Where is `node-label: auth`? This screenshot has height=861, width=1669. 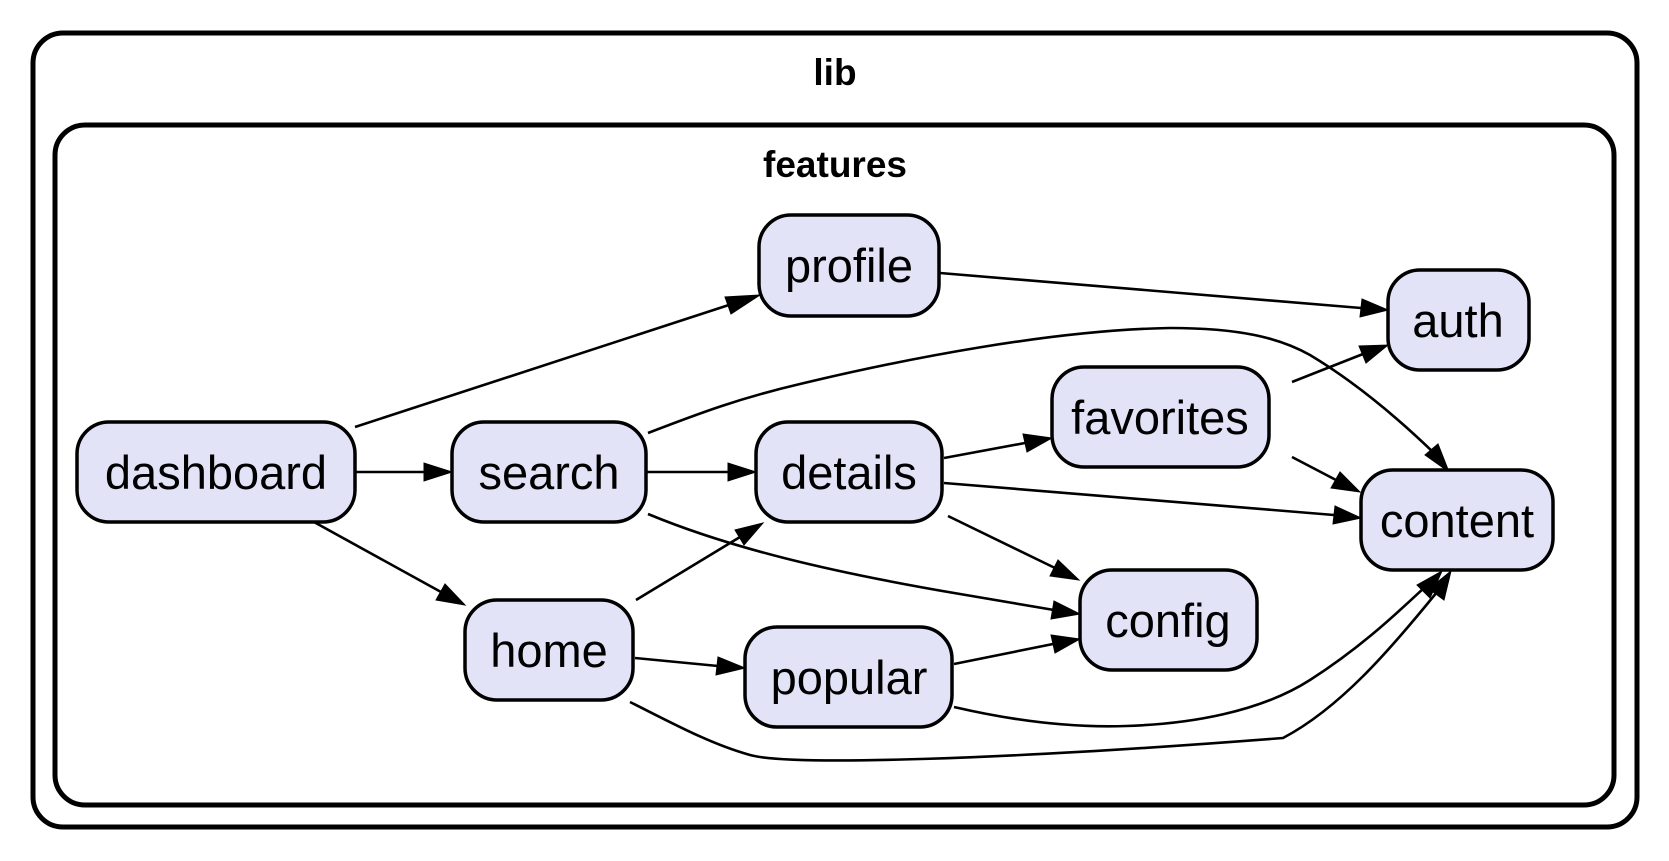 node-label: auth is located at coordinates (1457, 320).